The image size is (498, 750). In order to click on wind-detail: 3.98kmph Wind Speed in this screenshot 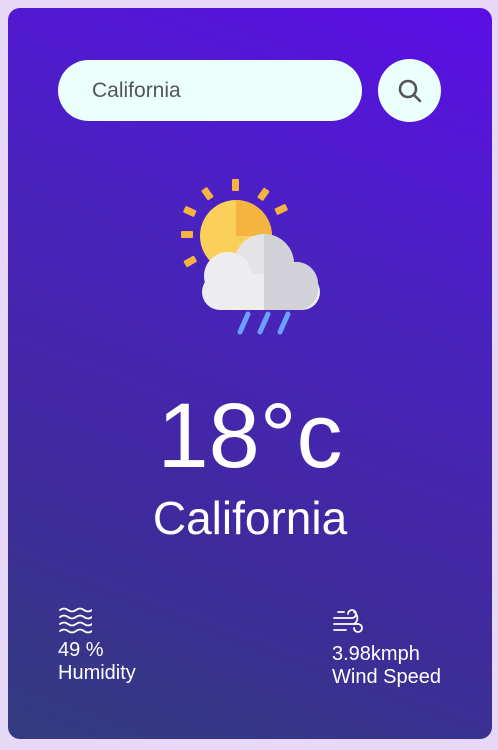, I will do `click(386, 648)`.